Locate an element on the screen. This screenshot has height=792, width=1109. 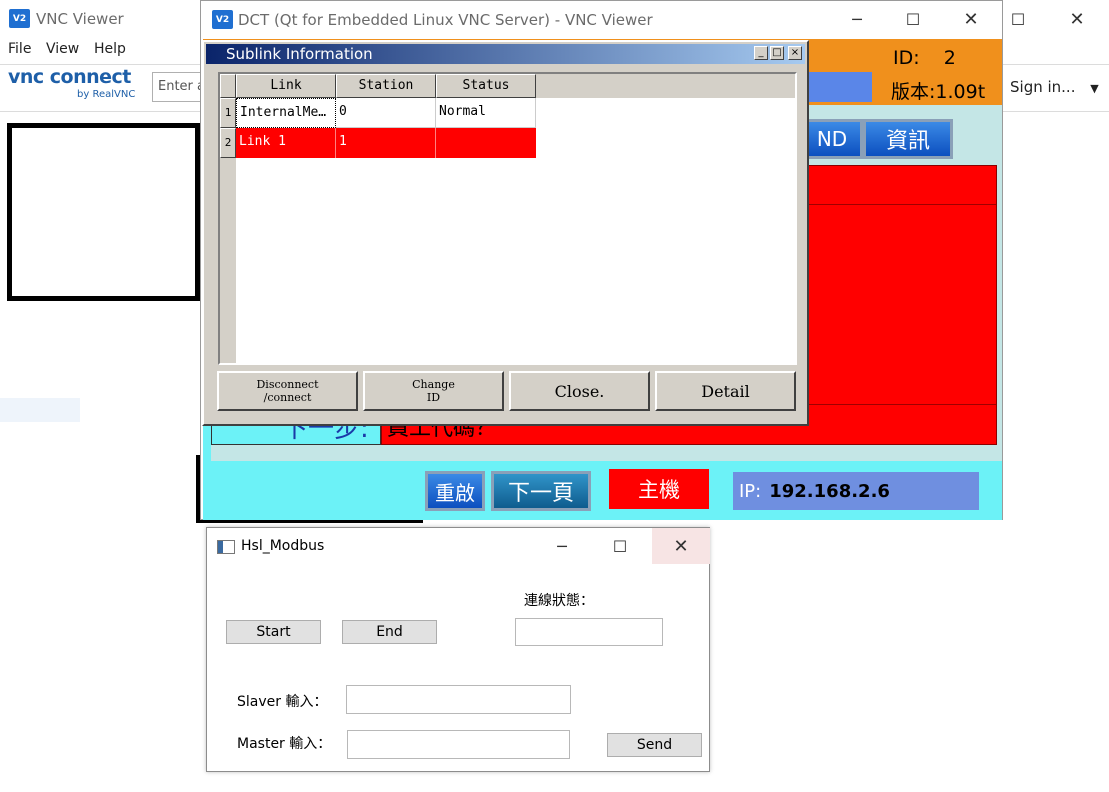
id-value: 2 is located at coordinates (949, 58).